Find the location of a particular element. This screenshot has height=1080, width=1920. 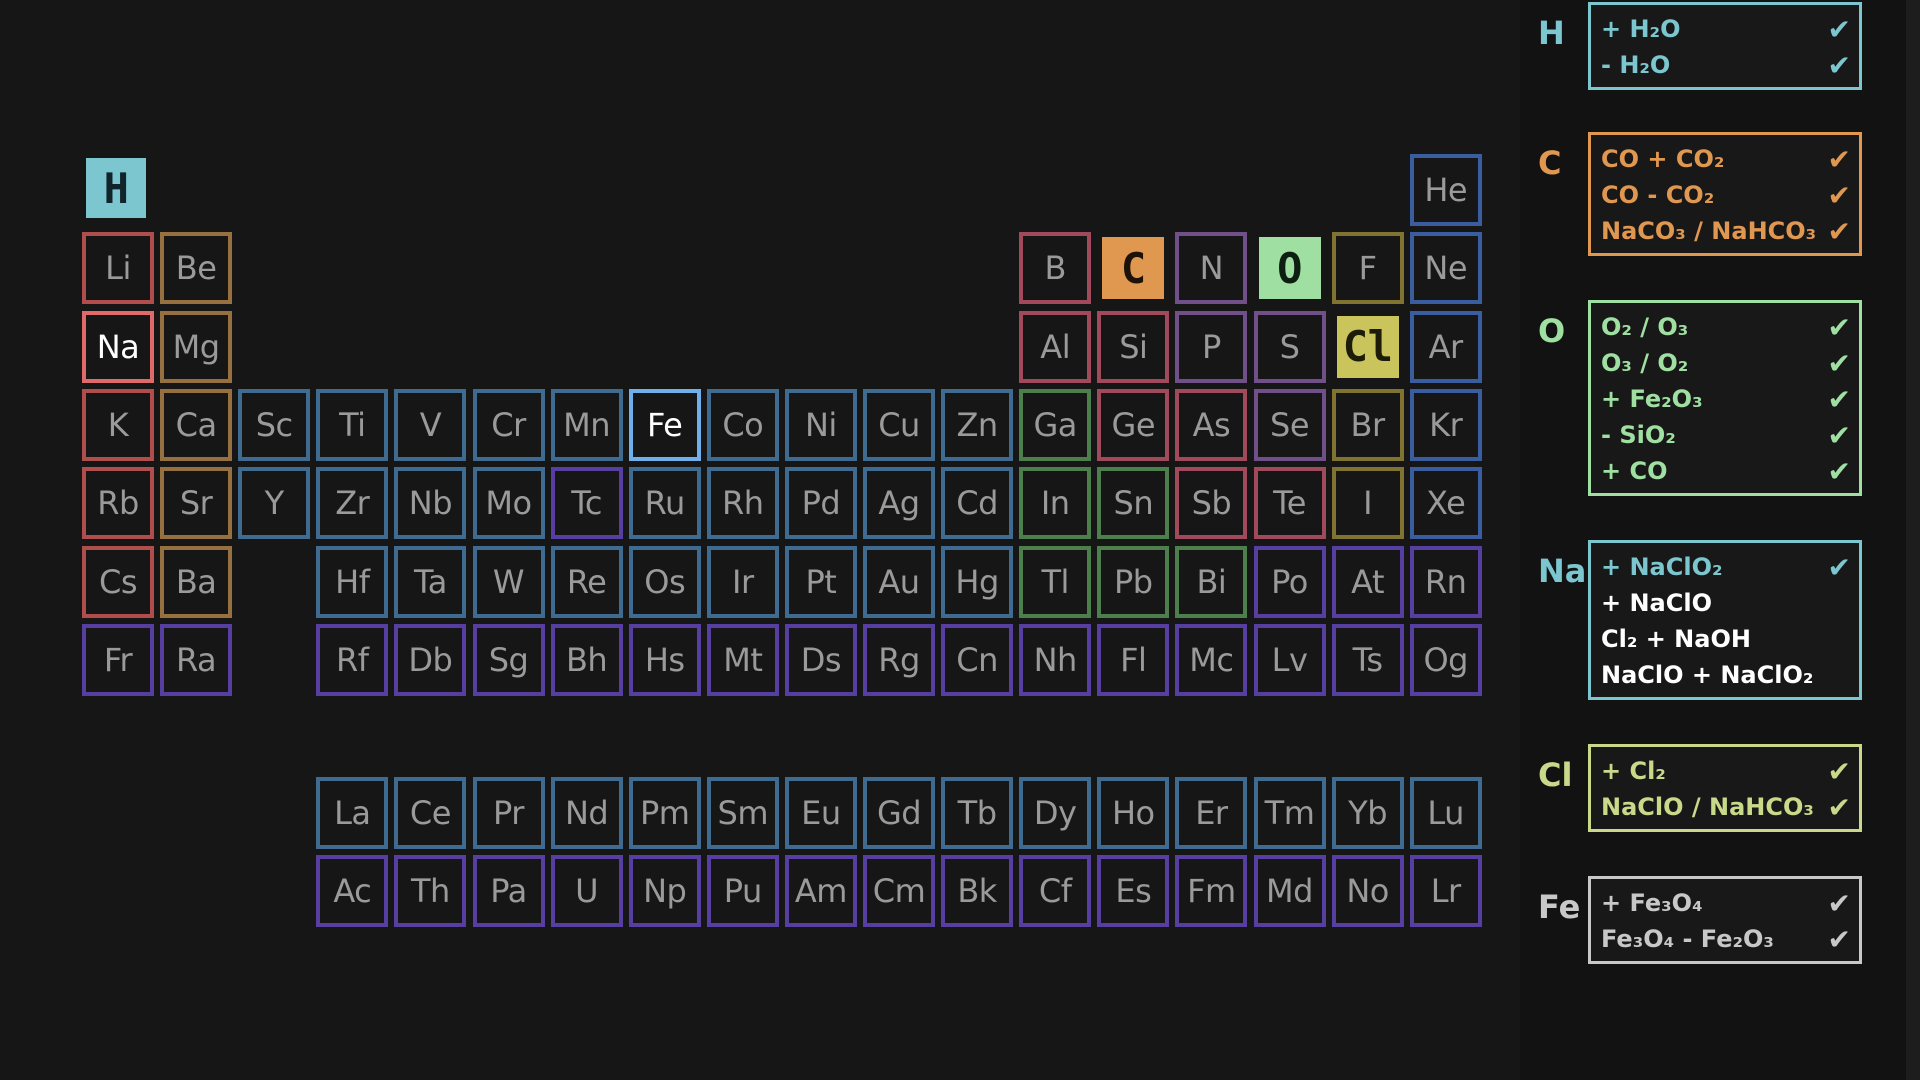

element-br: Br is located at coordinates (1368, 425).